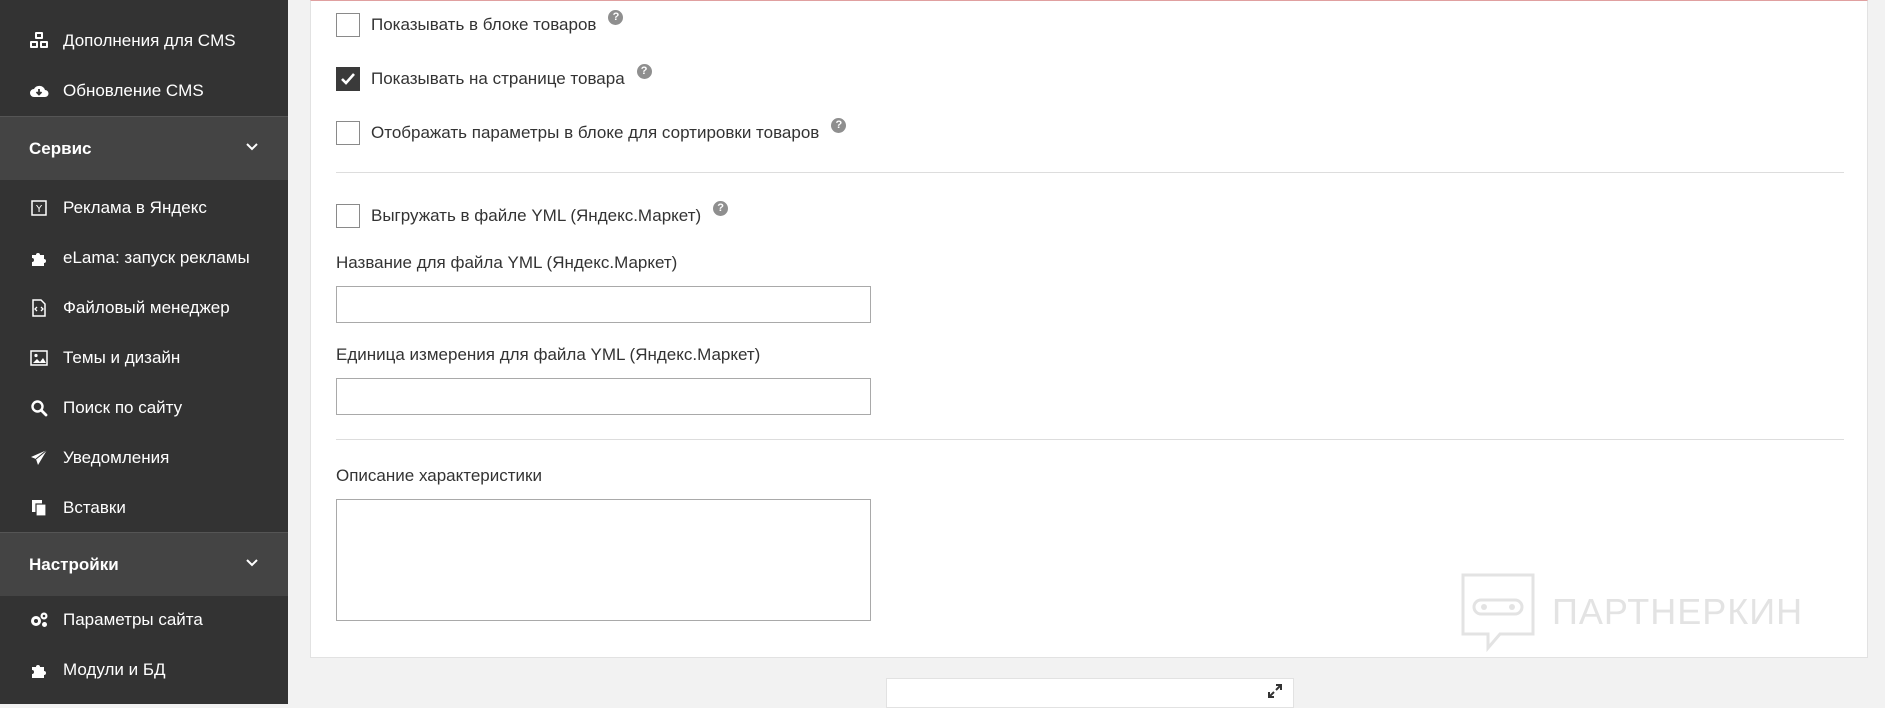 This screenshot has height=708, width=1885. Describe the element at coordinates (1678, 611) in the screenshot. I see `watermark-text: ПАРТНЕРКИН` at that location.